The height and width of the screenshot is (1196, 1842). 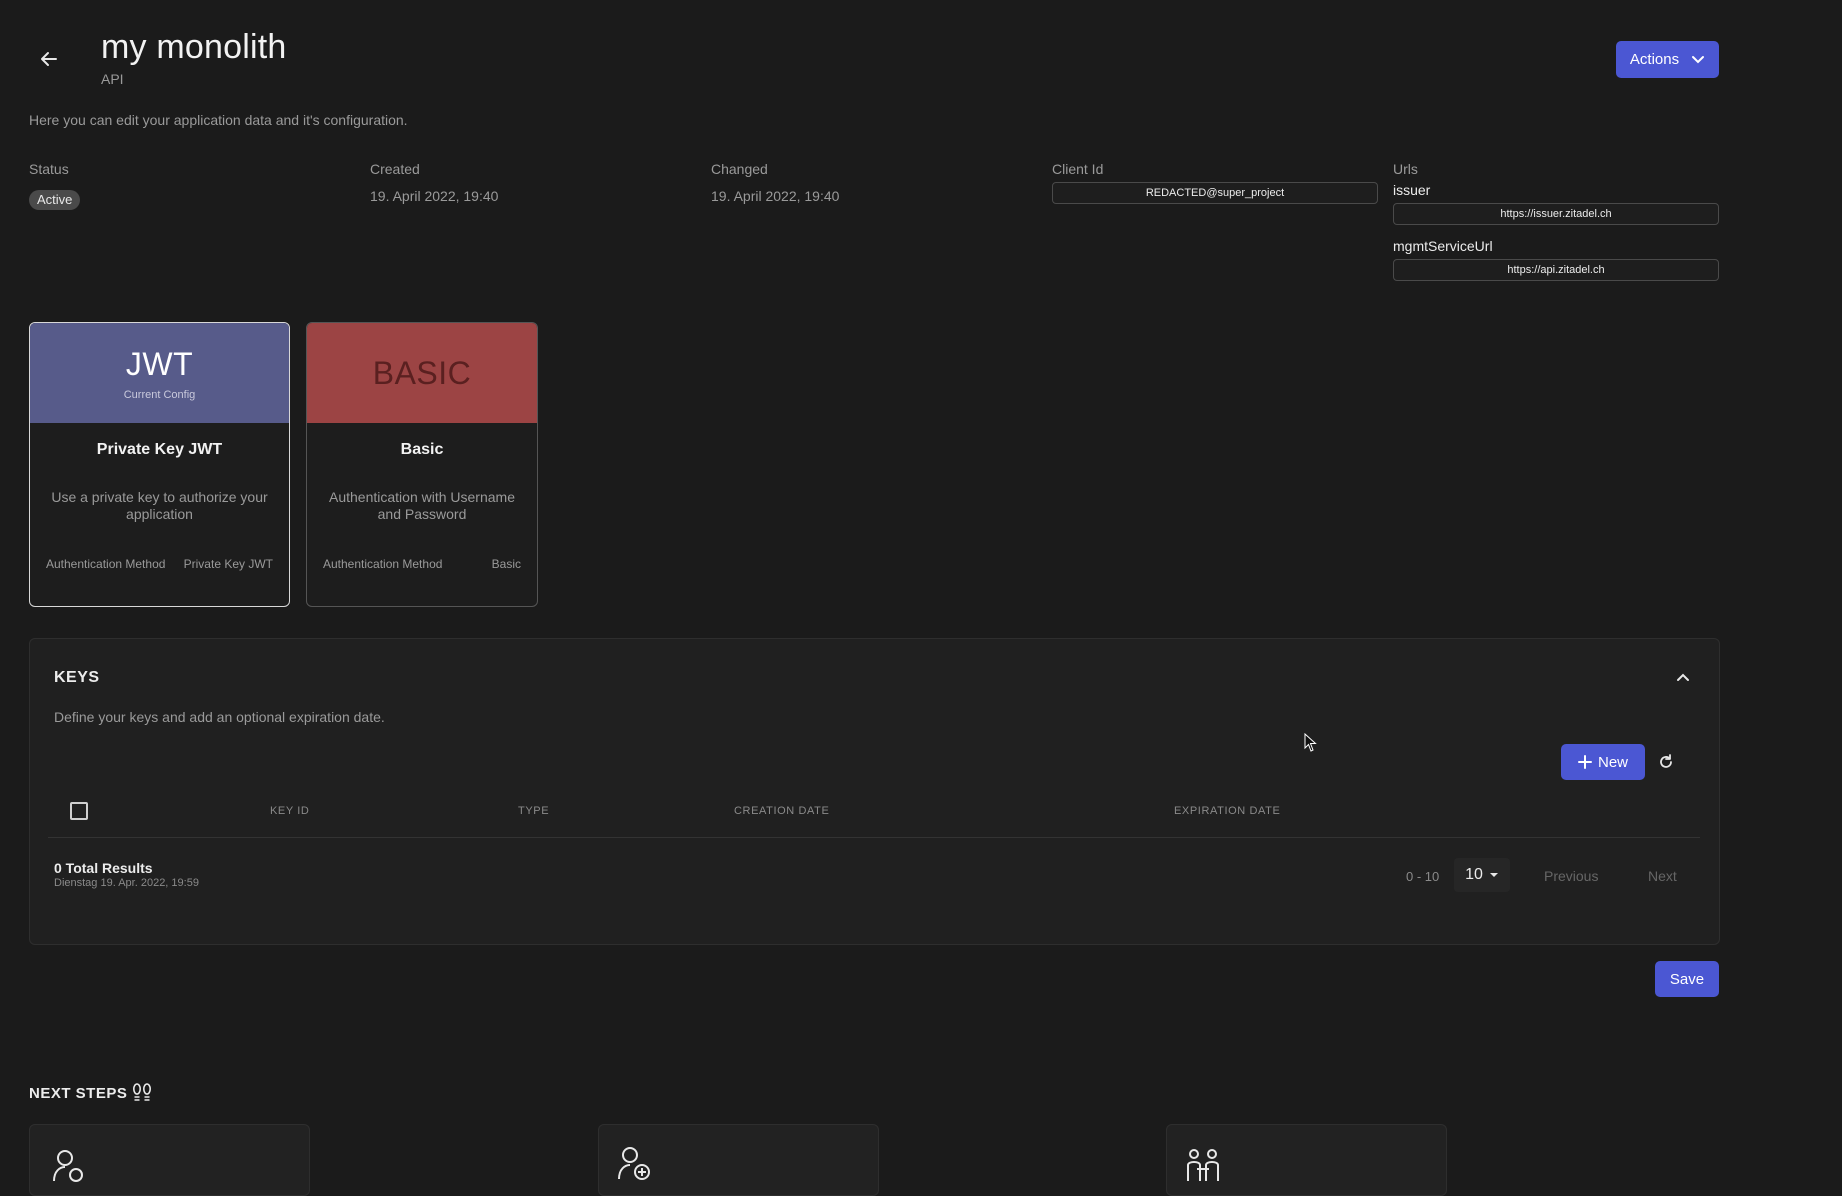 I want to click on column-header-type: TYPE, so click(x=533, y=811).